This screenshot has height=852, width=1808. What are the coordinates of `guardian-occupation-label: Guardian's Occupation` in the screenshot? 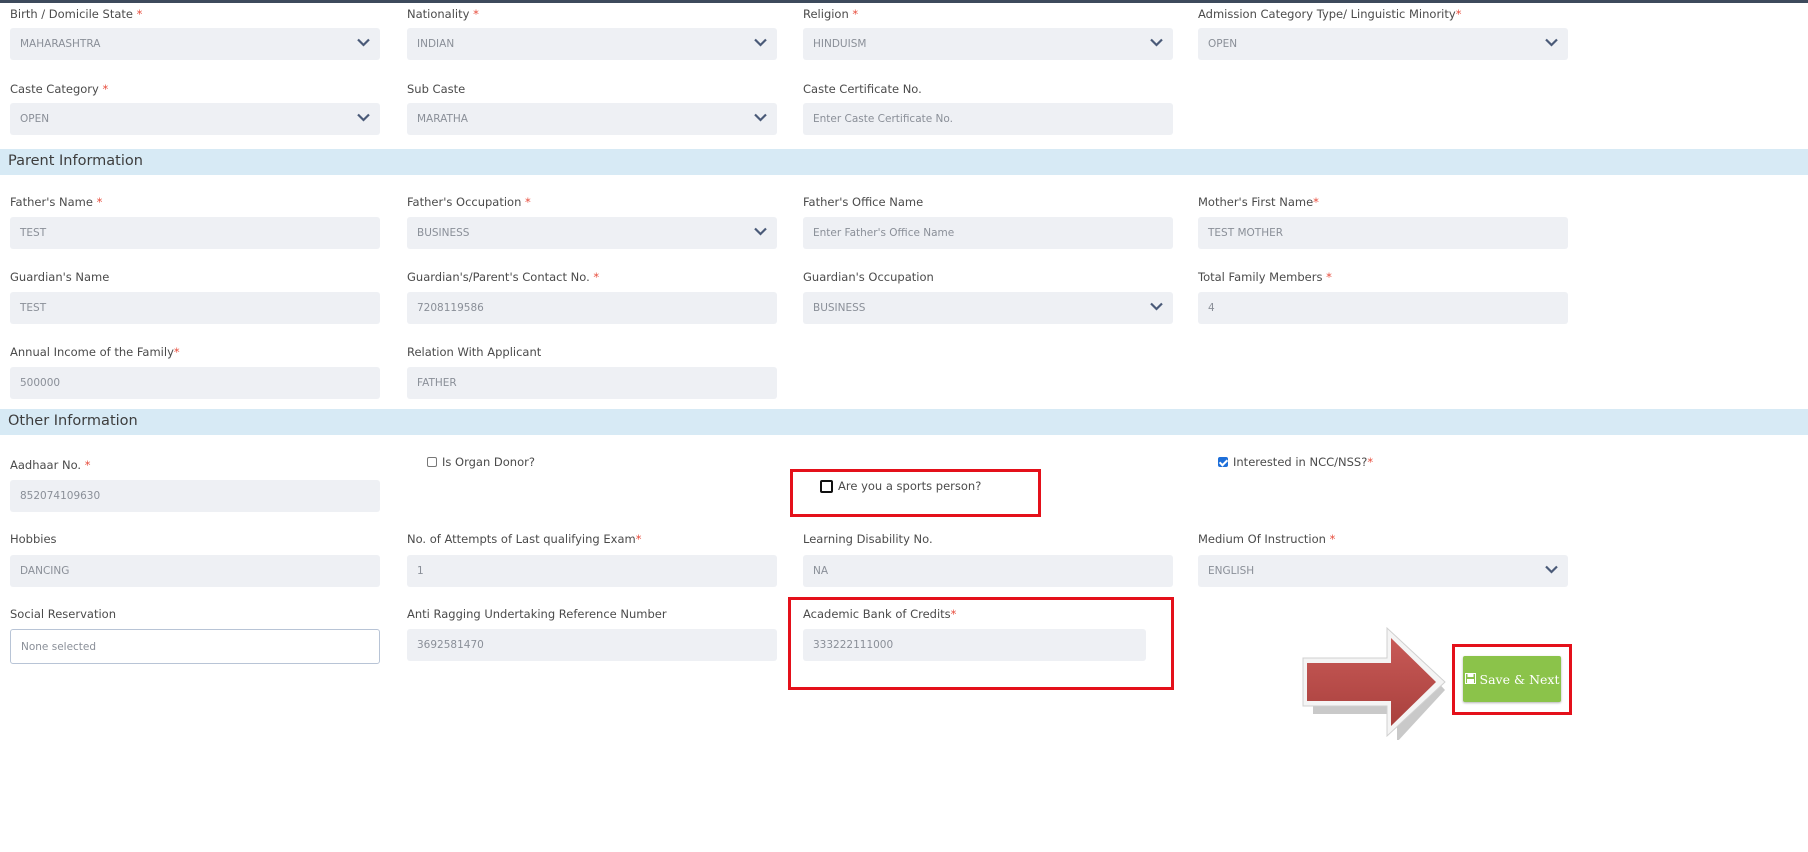 It's located at (868, 277).